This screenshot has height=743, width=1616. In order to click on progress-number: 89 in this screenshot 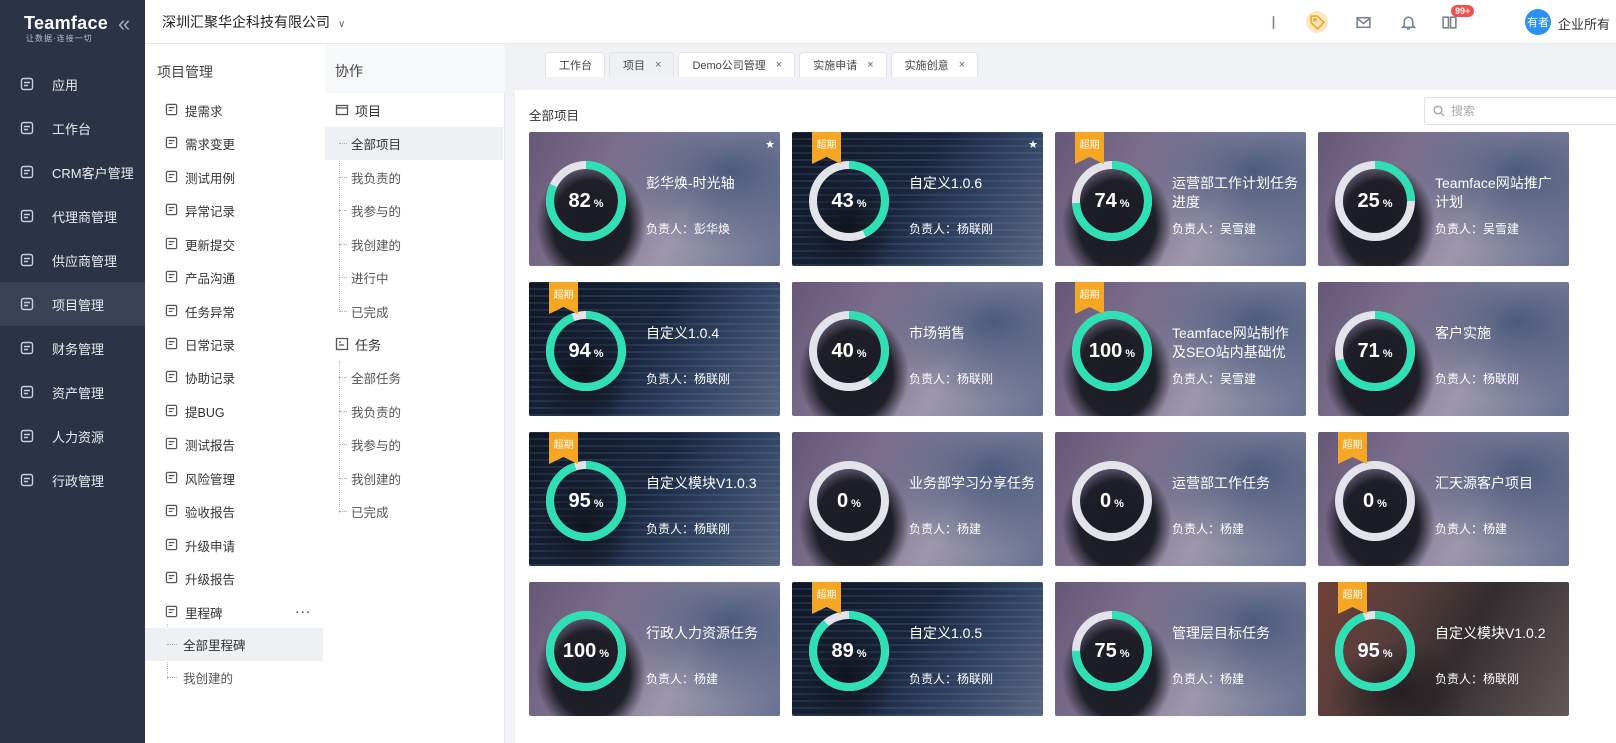, I will do `click(842, 650)`.